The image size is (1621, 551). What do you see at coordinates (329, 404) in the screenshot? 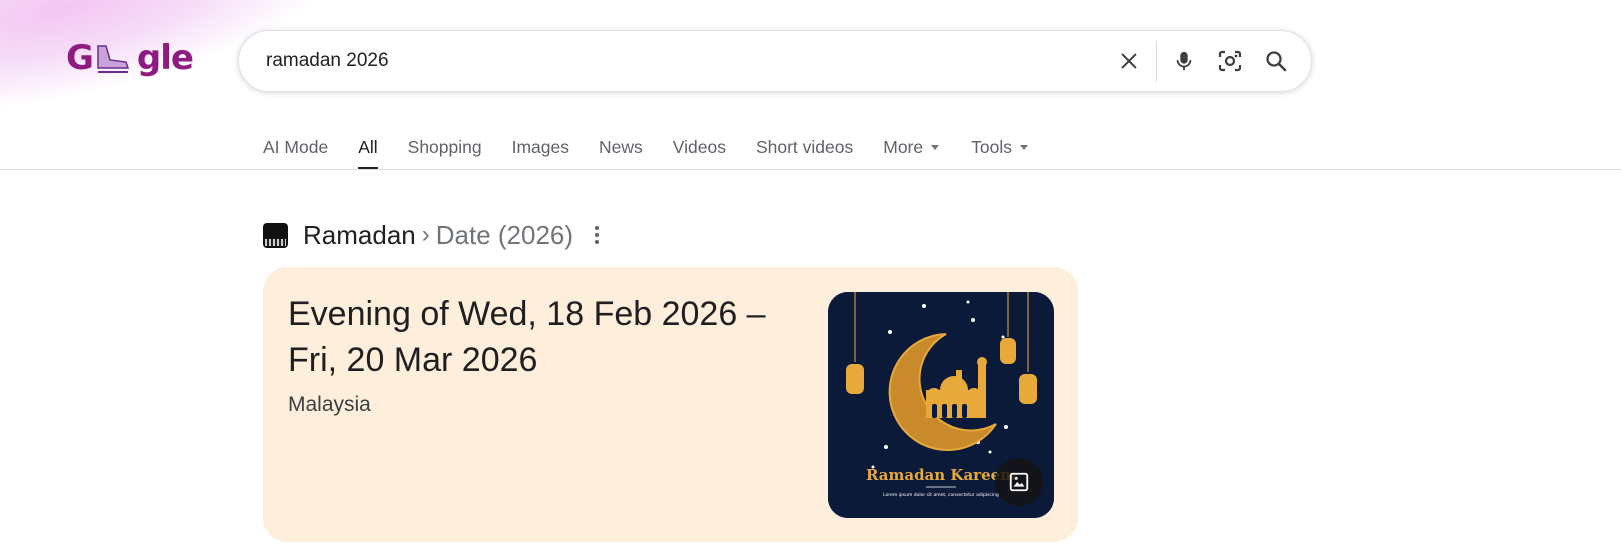
I see `location-label: Malaysia` at bounding box center [329, 404].